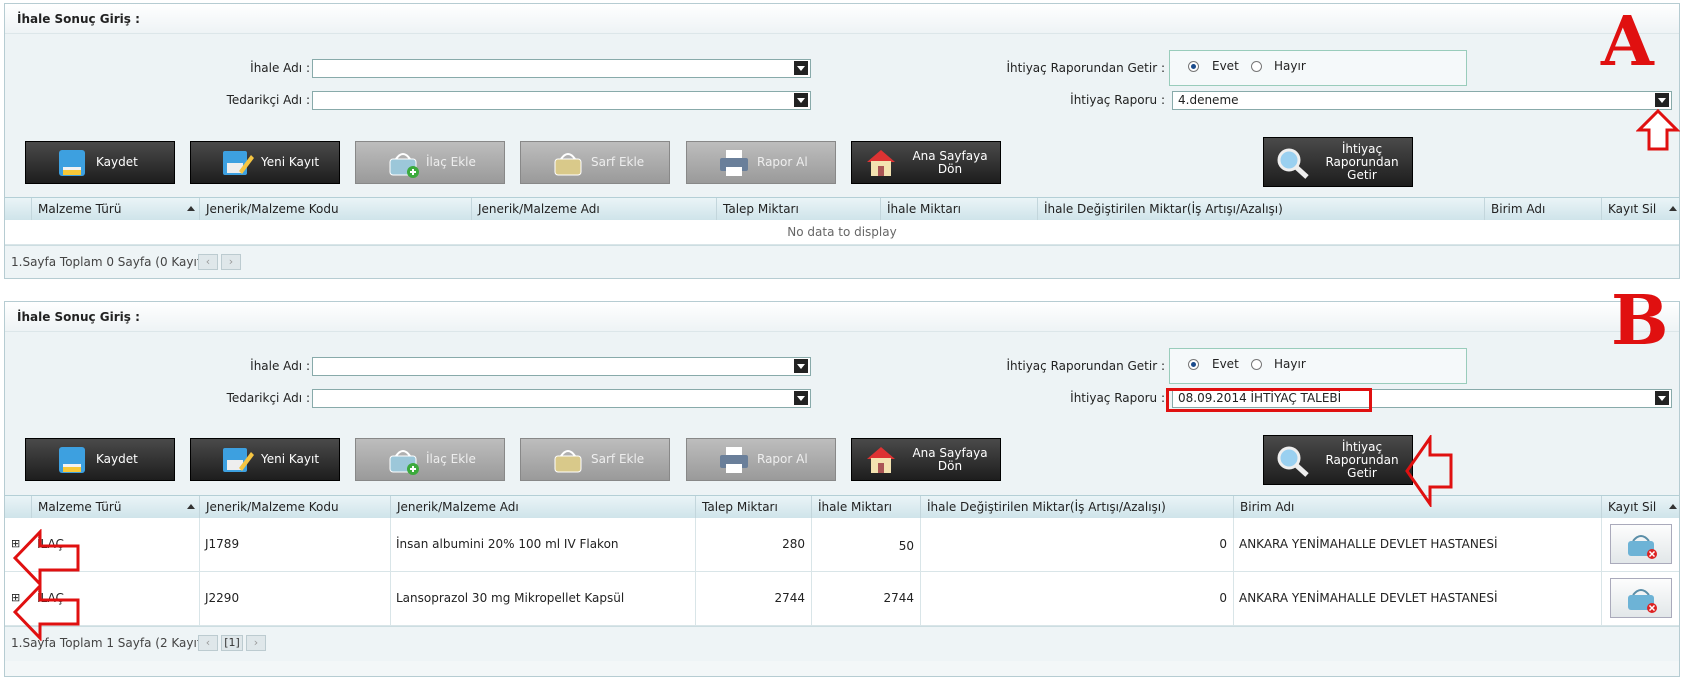 This screenshot has height=677, width=1684. Describe the element at coordinates (881, 460) in the screenshot. I see `home-icon` at that location.